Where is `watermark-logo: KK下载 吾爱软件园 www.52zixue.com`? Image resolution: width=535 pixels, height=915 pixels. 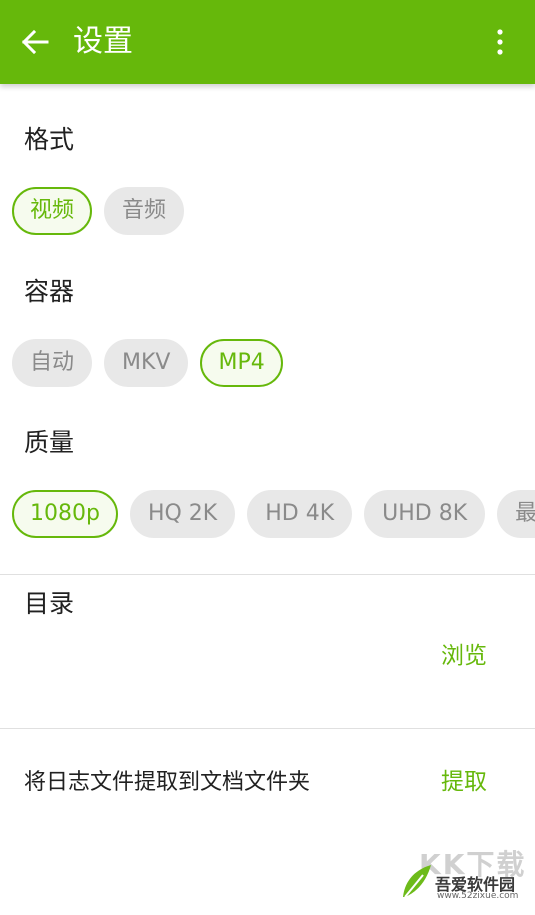 watermark-logo: KK下载 吾爱软件园 www.52zixue.com is located at coordinates (463, 877).